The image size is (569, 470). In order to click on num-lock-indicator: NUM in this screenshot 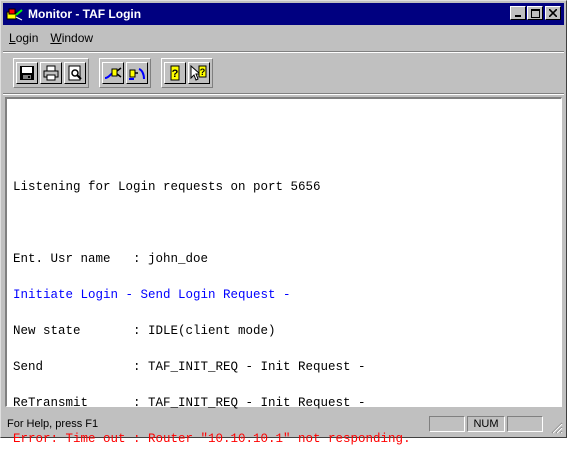, I will do `click(486, 424)`.